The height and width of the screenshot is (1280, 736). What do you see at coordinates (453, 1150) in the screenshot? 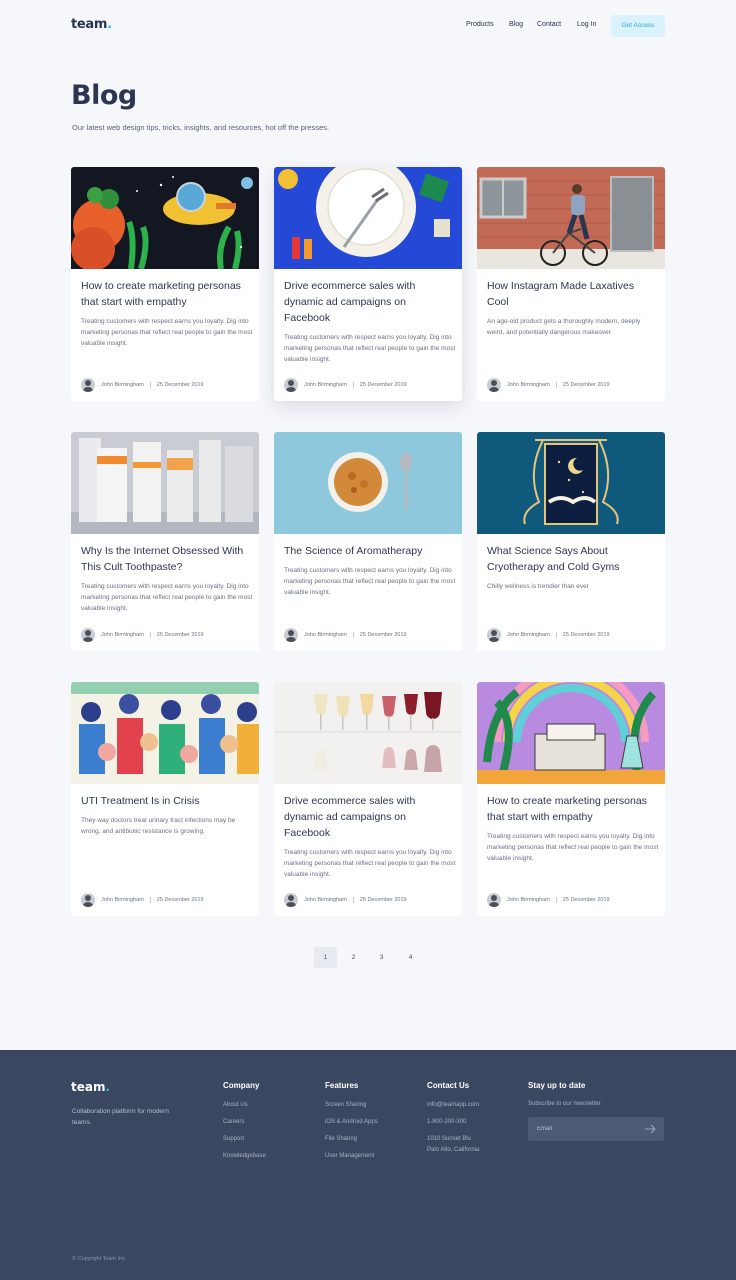
I see `footer-address-line-2: Palo Alto, California` at bounding box center [453, 1150].